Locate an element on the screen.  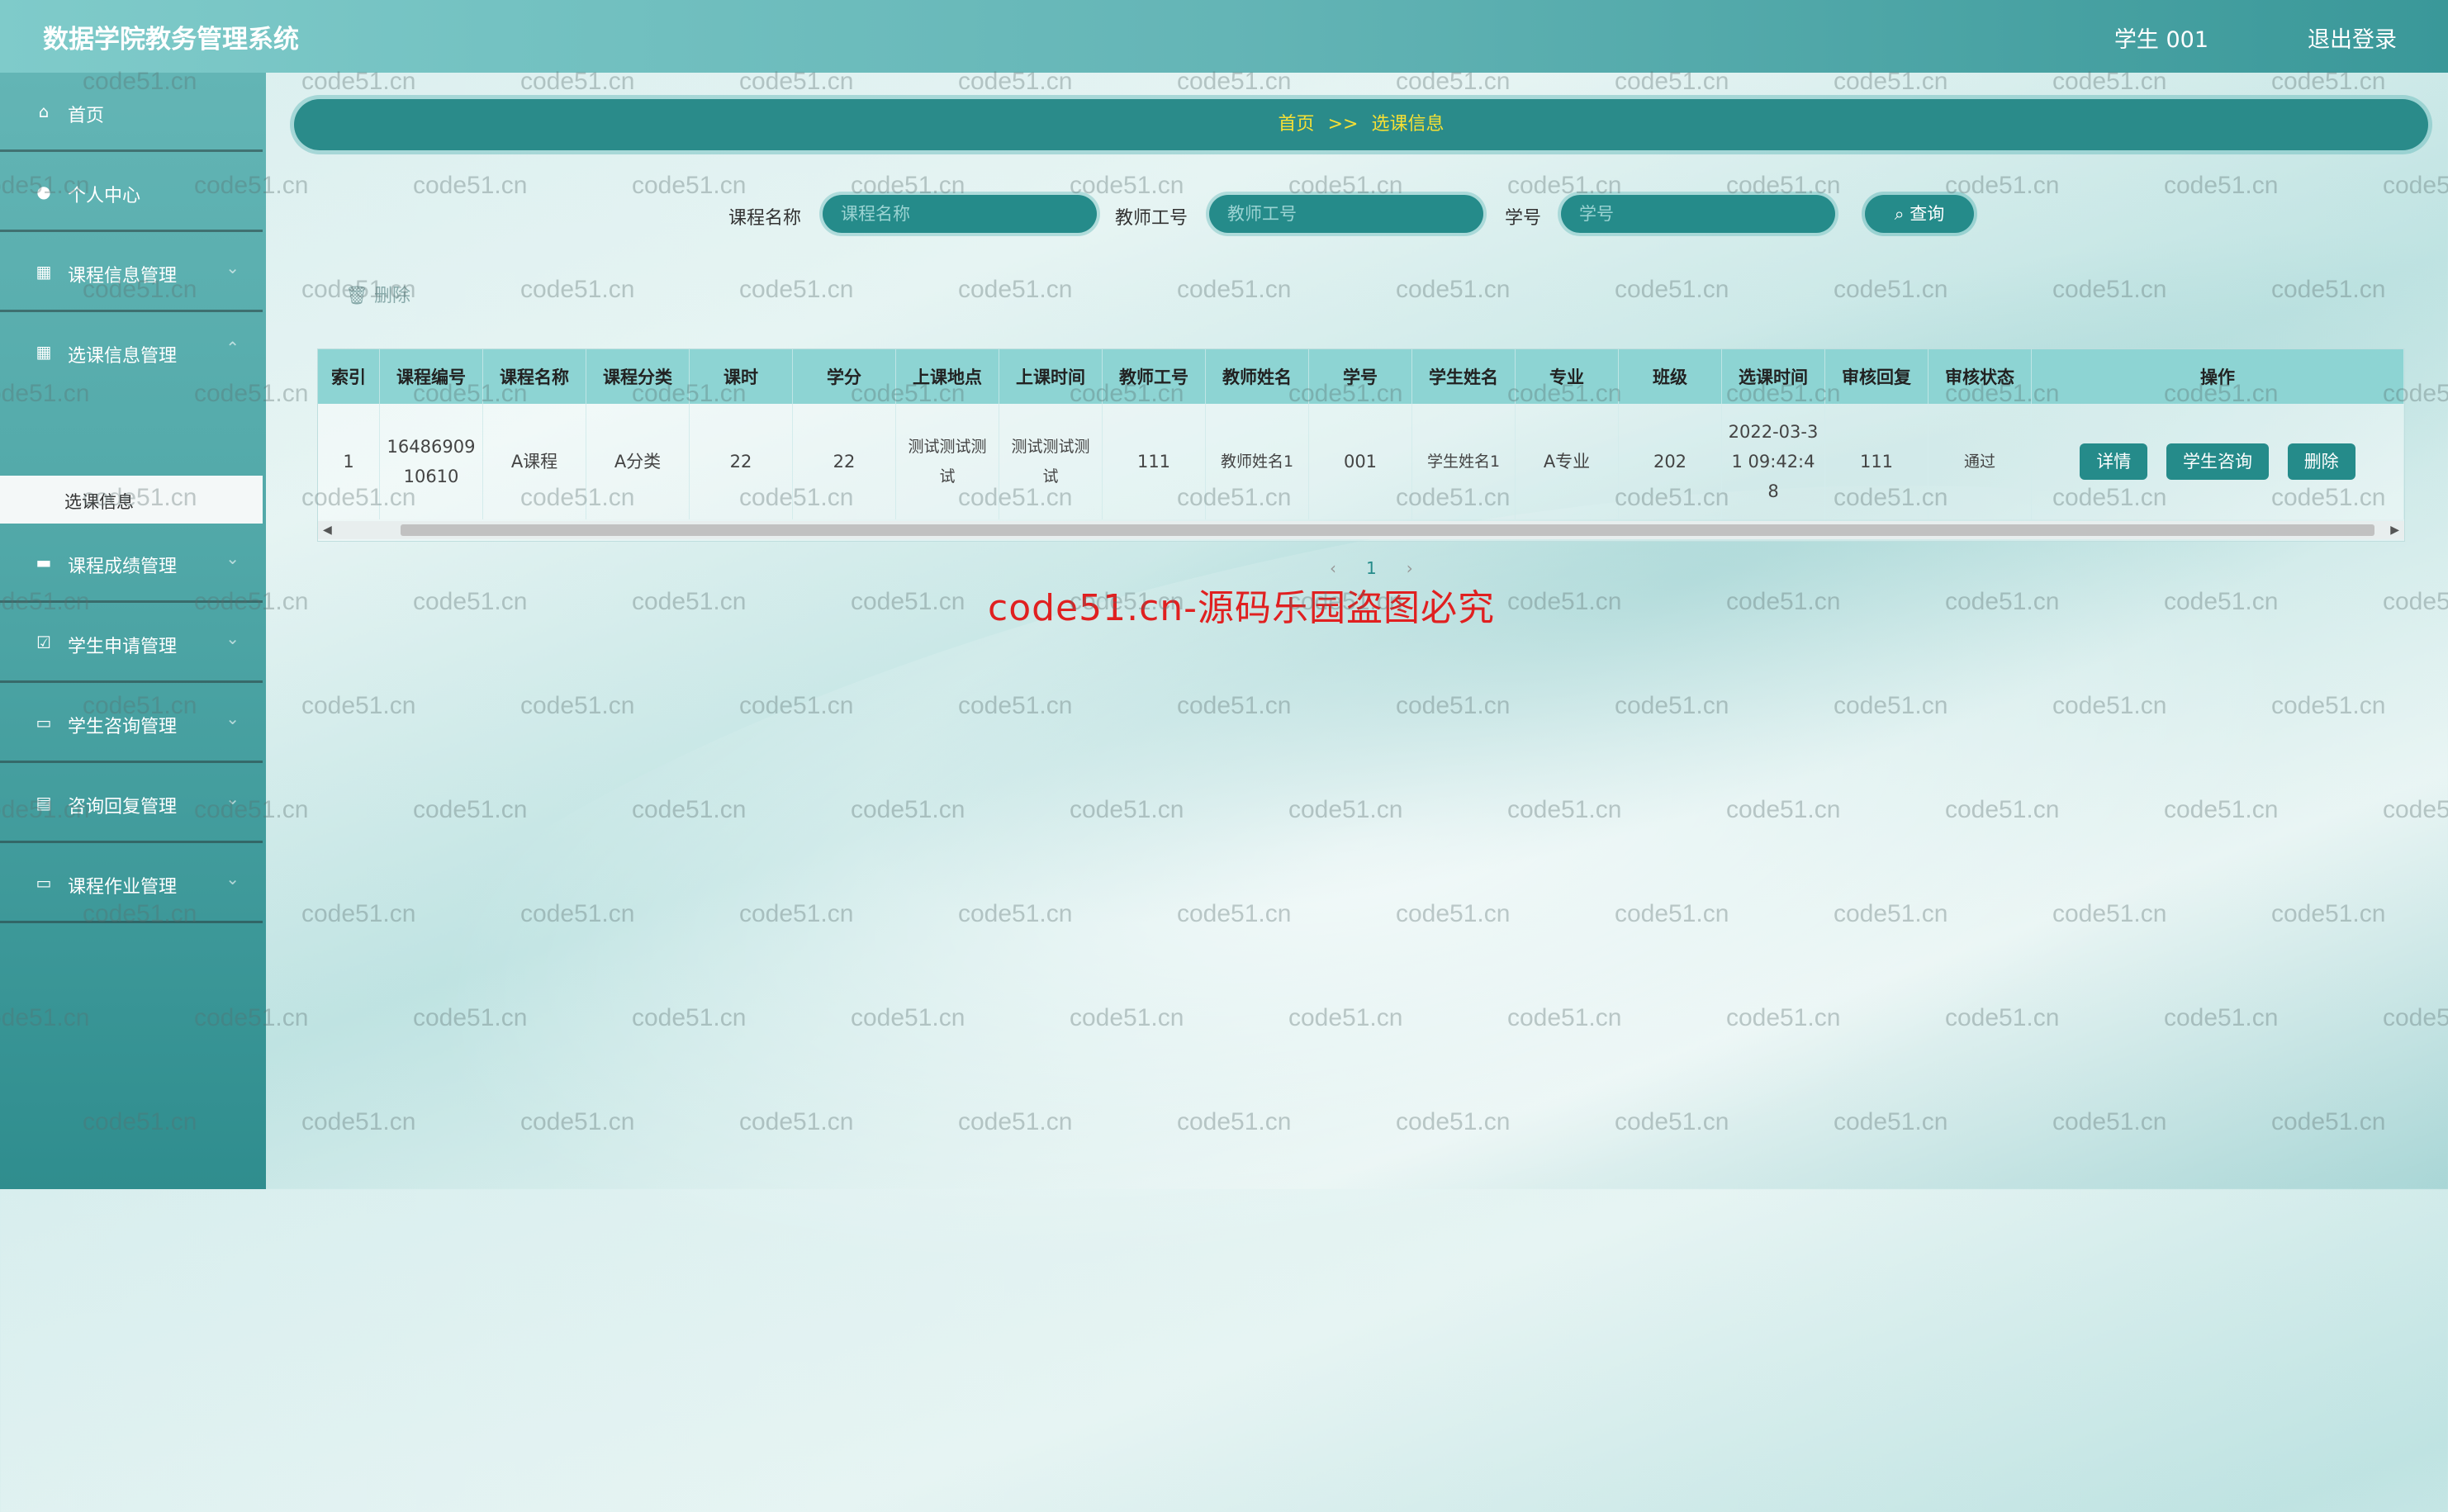
col-header: 操作 is located at coordinates (2217, 376).